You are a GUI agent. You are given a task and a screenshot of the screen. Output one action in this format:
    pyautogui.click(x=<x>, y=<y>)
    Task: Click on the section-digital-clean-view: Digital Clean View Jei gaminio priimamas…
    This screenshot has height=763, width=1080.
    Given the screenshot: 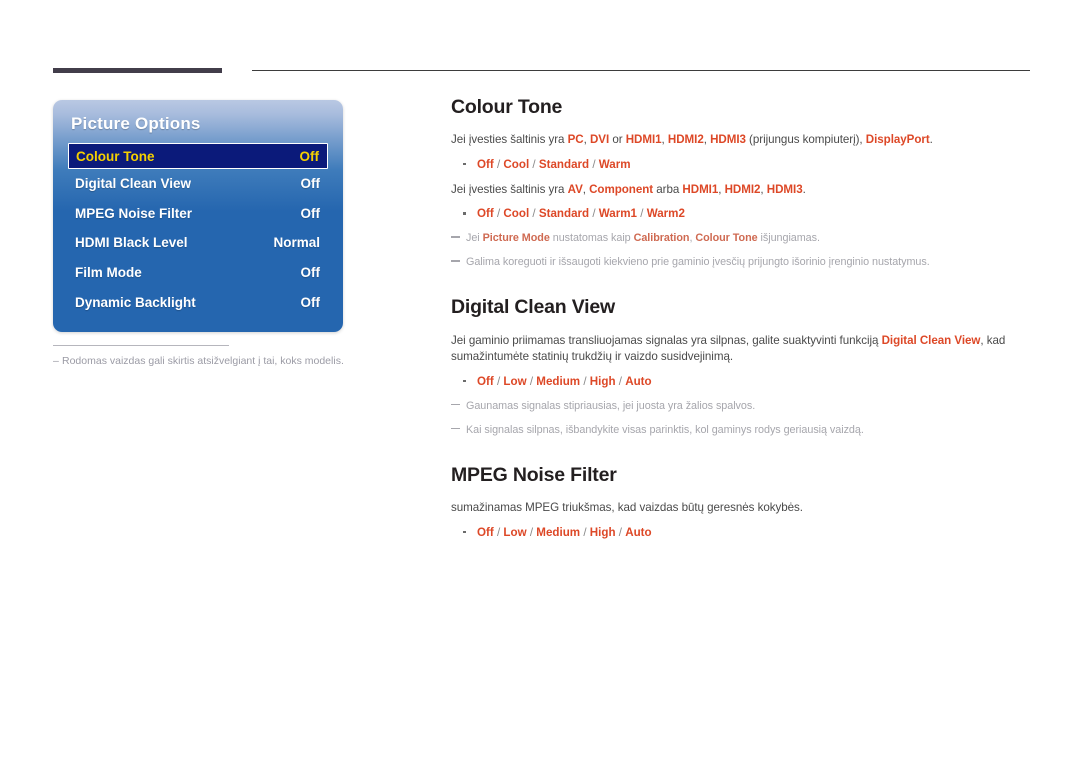 What is the action you would take?
    pyautogui.click(x=741, y=366)
    